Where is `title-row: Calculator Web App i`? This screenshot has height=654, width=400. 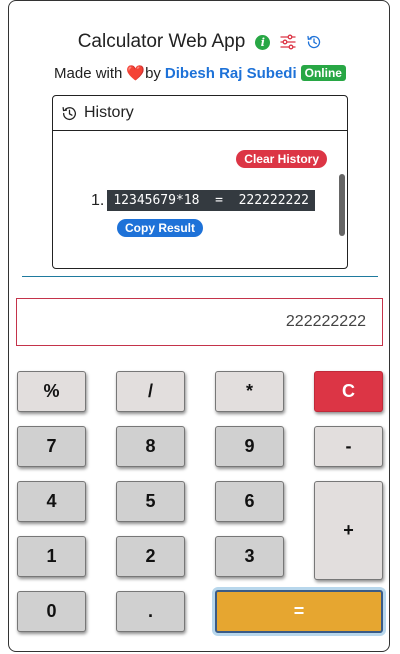
title-row: Calculator Web App i is located at coordinates (200, 42).